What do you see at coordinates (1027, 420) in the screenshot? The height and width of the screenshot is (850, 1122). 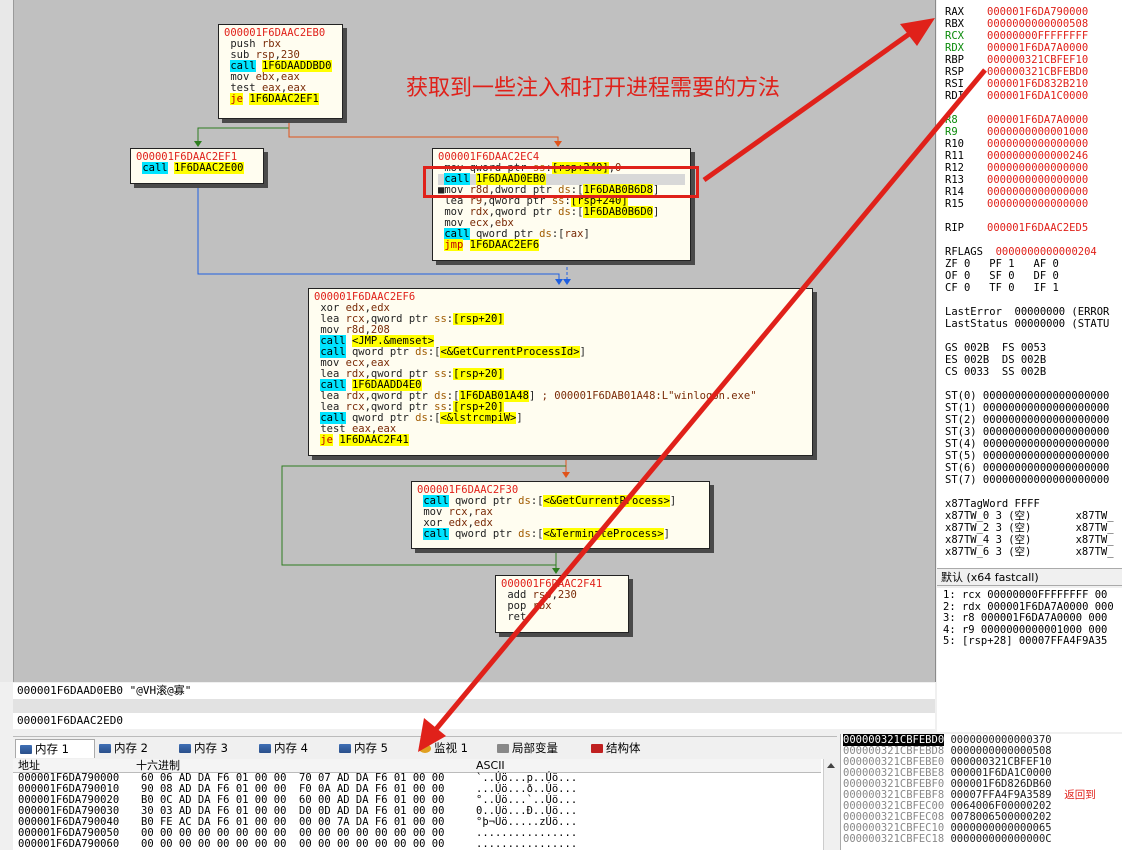 I see `fpu-row: ST(2) 00000000000000000000` at bounding box center [1027, 420].